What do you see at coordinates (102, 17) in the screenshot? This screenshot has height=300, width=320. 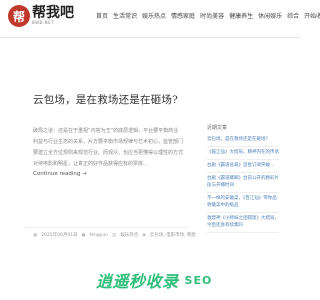 I see `nav-item-home: 首页` at bounding box center [102, 17].